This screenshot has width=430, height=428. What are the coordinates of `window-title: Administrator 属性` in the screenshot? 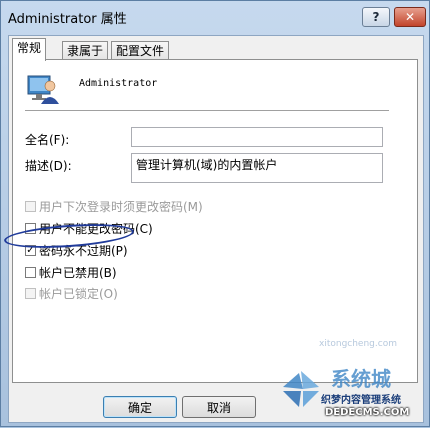 It's located at (67, 19).